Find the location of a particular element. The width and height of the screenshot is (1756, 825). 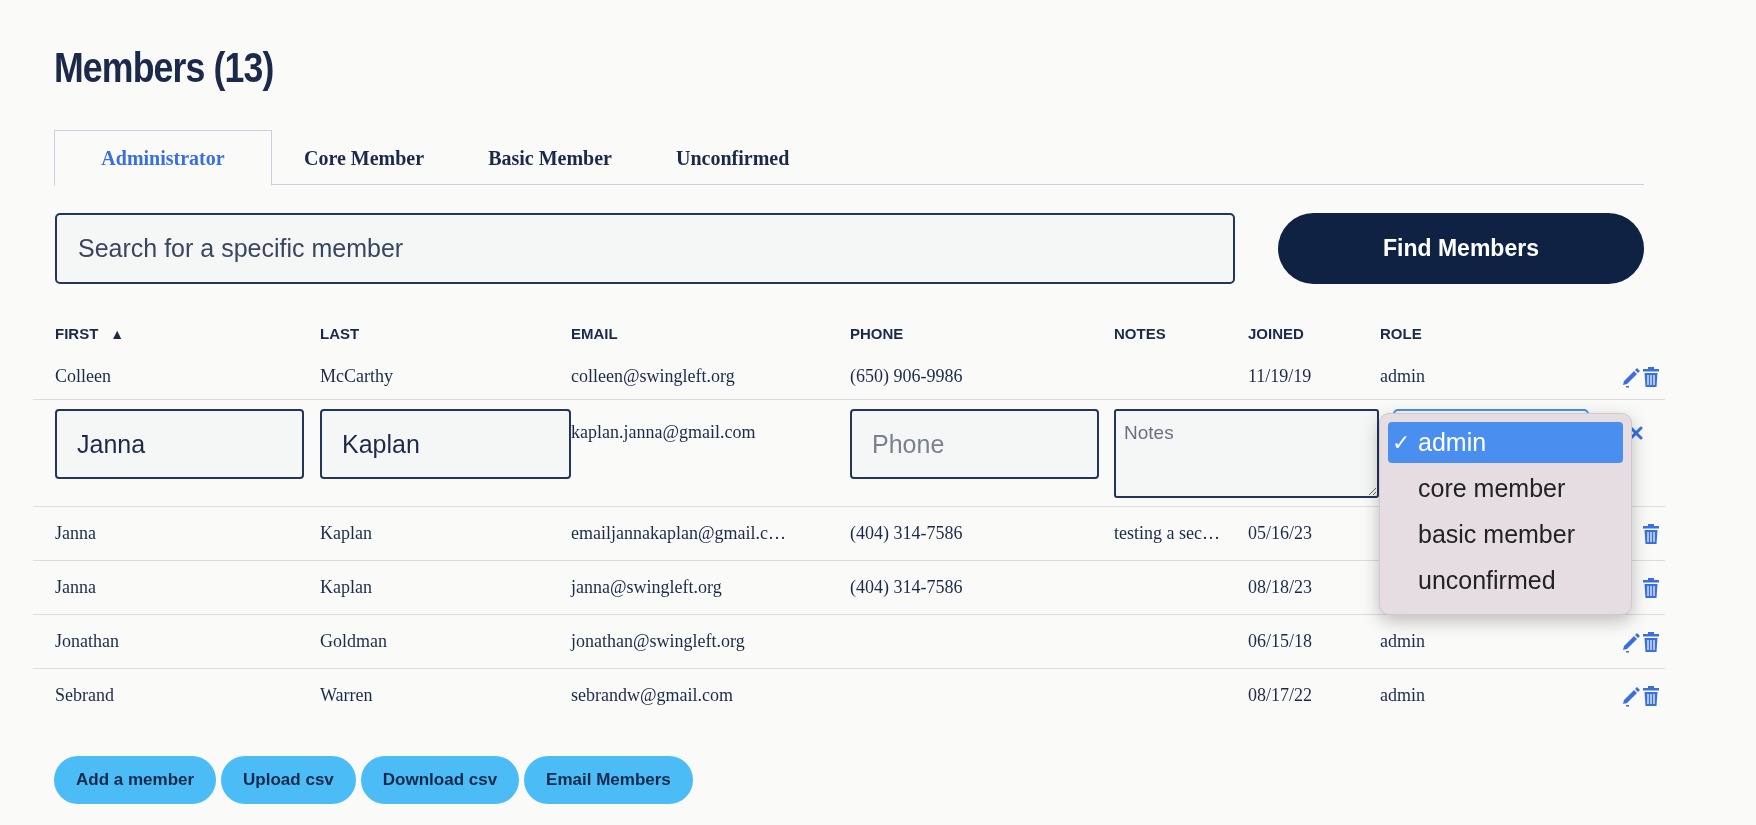

search-field: Search for a specific member is located at coordinates (645, 248).